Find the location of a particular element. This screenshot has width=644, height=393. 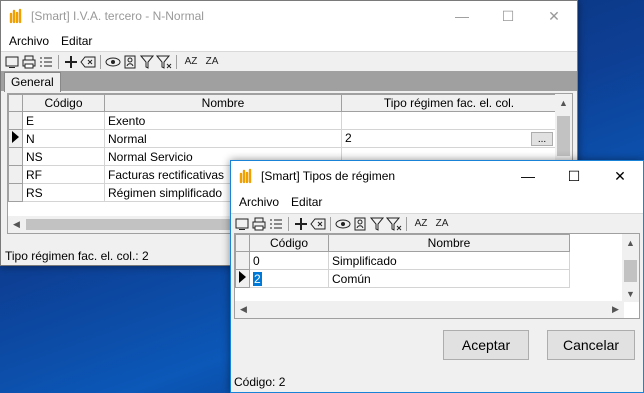

table-row: 0 Simplificado is located at coordinates (402, 260).